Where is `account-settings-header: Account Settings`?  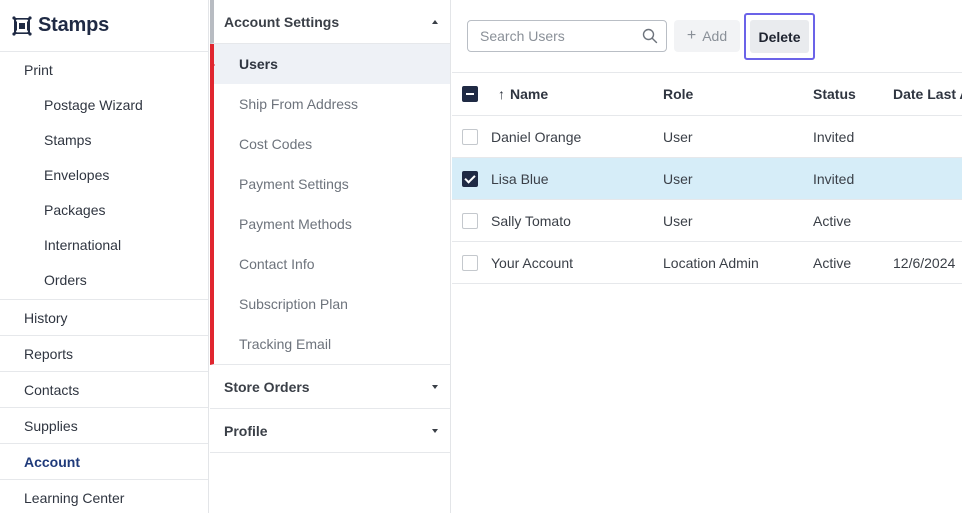 account-settings-header: Account Settings is located at coordinates (330, 22).